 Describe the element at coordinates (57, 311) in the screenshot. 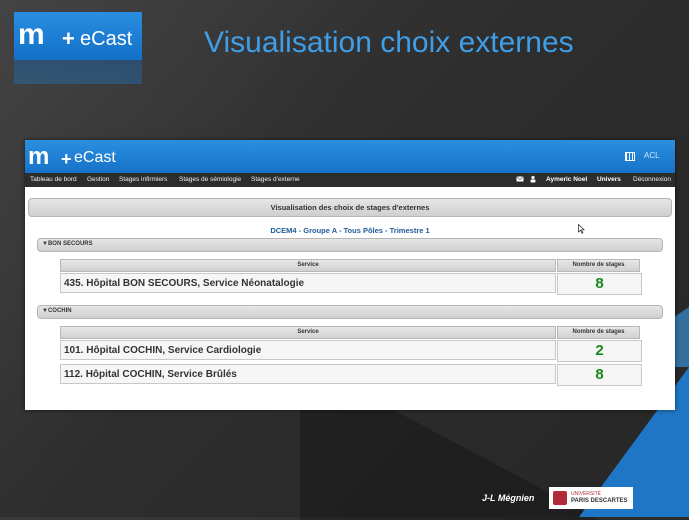

I see `section-title: ▼COCHIN` at that location.